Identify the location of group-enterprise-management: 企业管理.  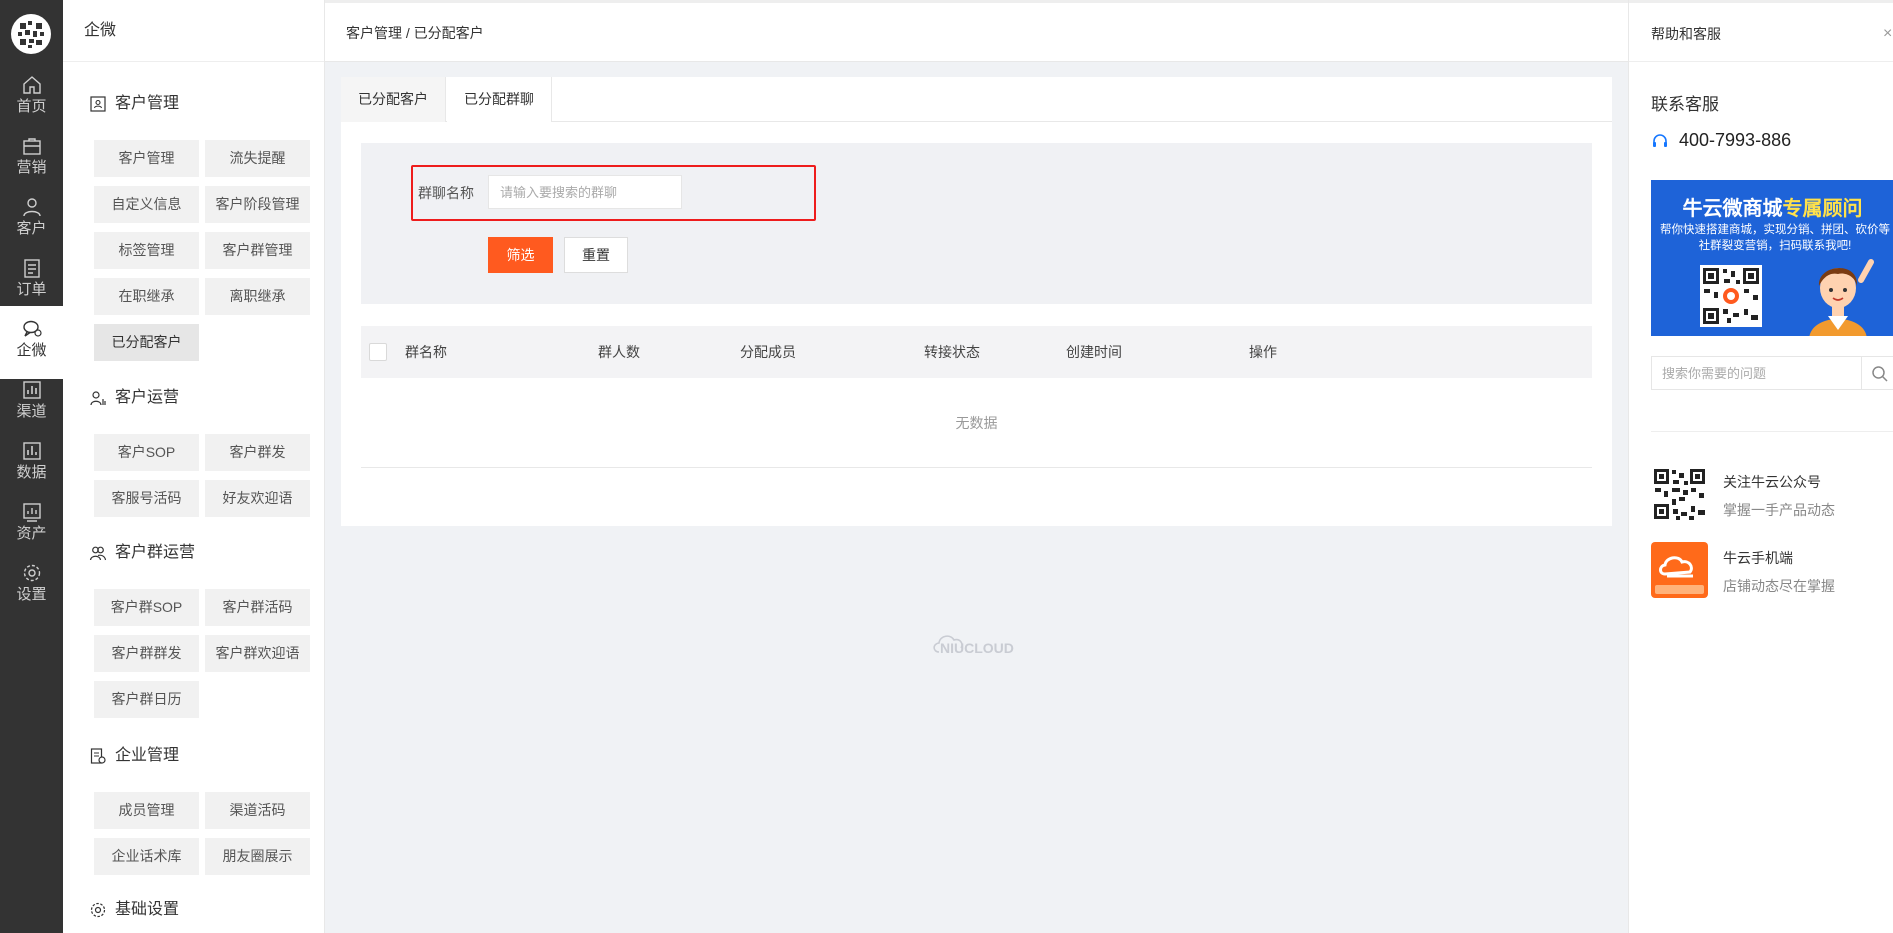
(134, 756).